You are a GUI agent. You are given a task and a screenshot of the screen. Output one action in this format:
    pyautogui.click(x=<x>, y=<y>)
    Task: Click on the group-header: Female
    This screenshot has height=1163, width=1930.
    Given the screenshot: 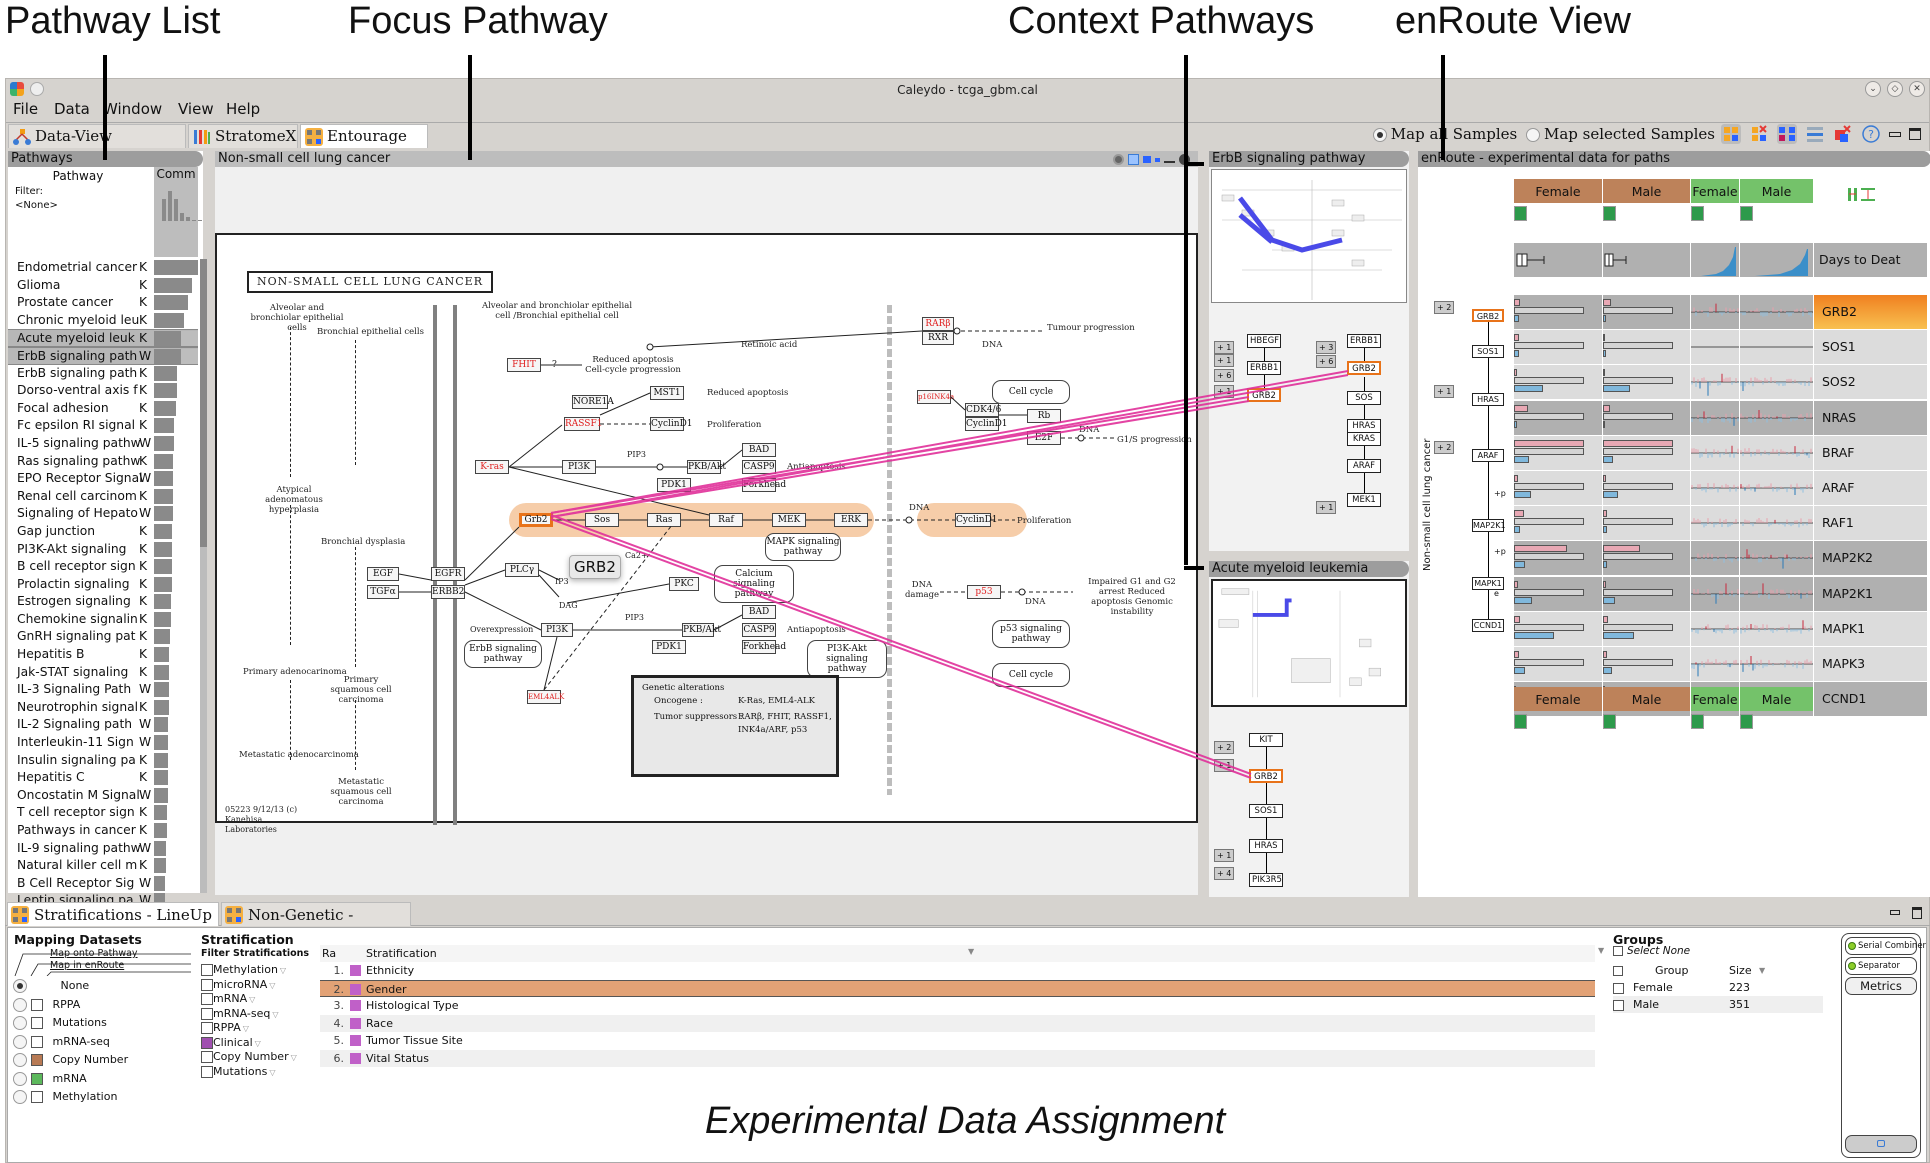 What is the action you would take?
    pyautogui.click(x=1558, y=191)
    